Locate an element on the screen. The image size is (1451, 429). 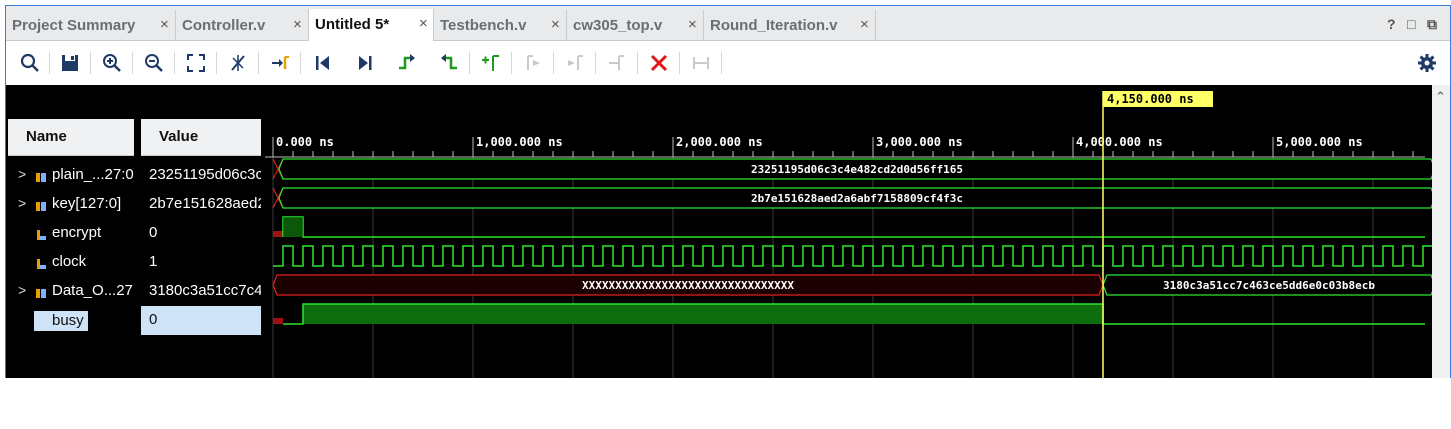
previous-marker-icon is located at coordinates (491, 63).